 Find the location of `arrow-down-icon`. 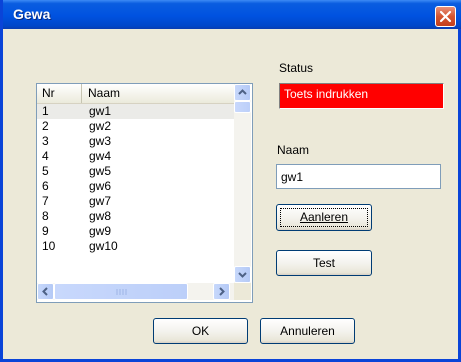

arrow-down-icon is located at coordinates (242, 275).